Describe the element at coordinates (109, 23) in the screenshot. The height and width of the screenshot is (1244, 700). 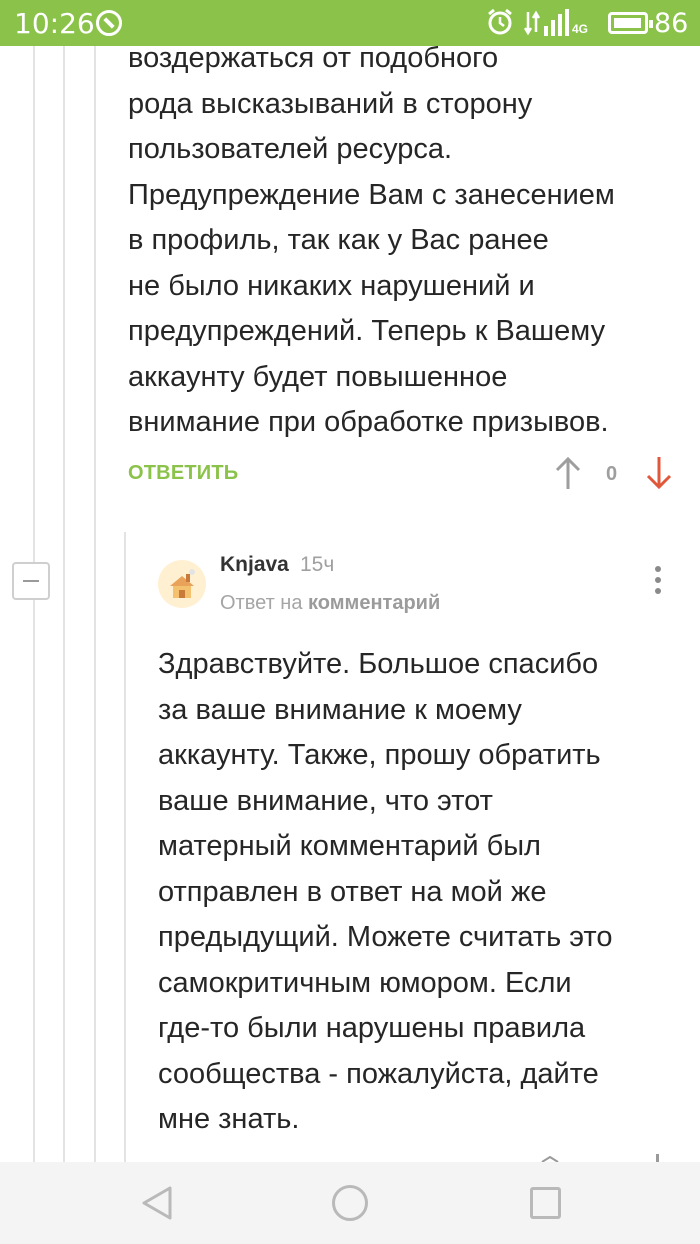
I see `do-not-disturb-icon` at that location.